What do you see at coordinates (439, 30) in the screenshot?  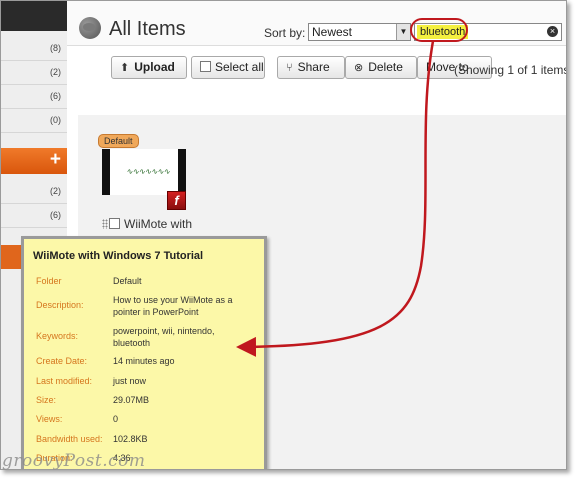 I see `search-highlight-circle` at bounding box center [439, 30].